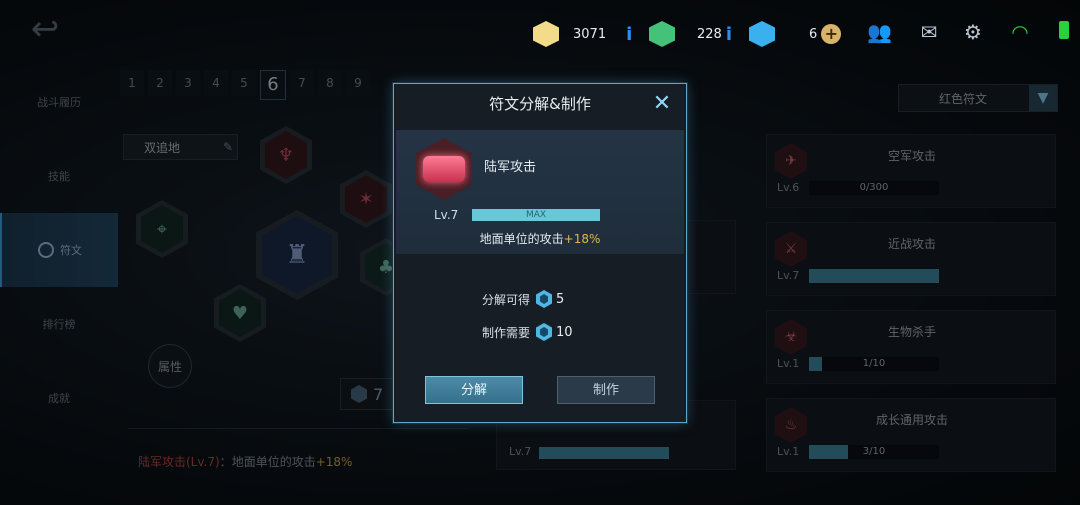 The height and width of the screenshot is (505, 1080). I want to click on rune-effect-text: 地面单位的攻击, so click(521, 239).